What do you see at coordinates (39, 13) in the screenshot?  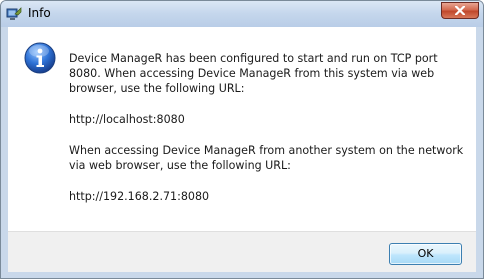 I see `window-title: Info` at bounding box center [39, 13].